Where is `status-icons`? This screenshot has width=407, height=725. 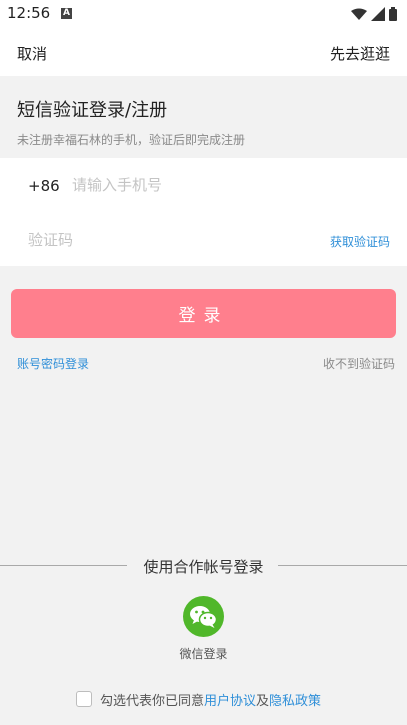 status-icons is located at coordinates (374, 14).